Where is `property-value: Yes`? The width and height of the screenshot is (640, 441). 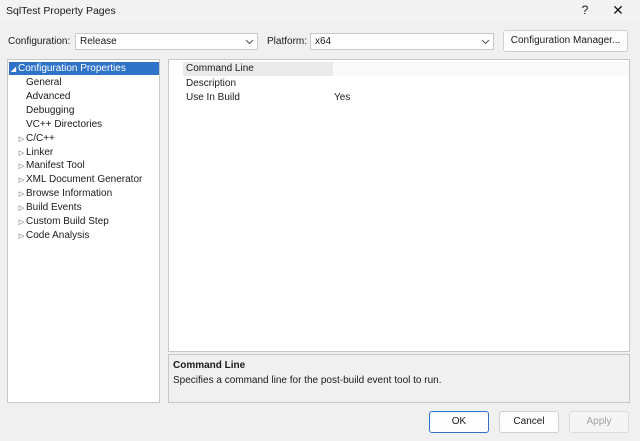
property-value: Yes is located at coordinates (342, 97).